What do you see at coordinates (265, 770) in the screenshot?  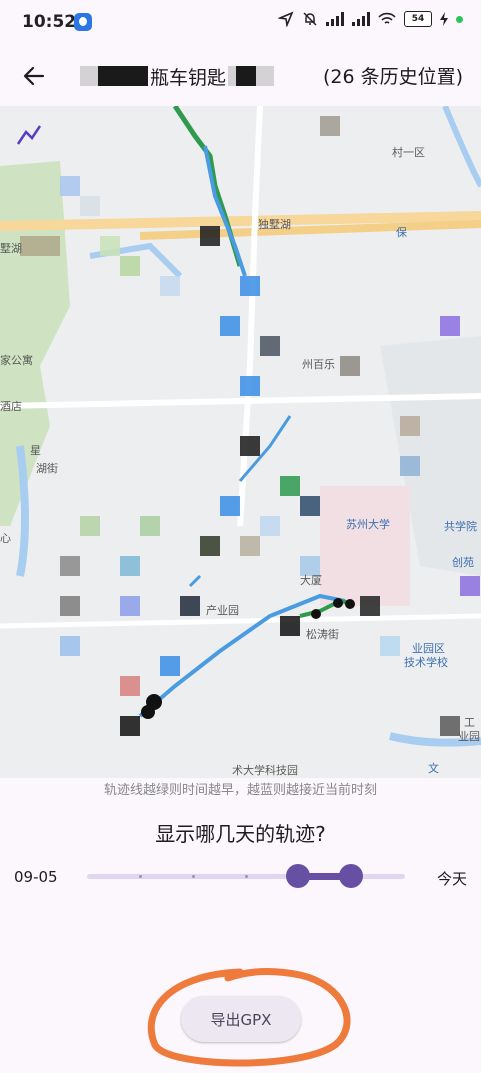 I see `map-label: 术大学科技园` at bounding box center [265, 770].